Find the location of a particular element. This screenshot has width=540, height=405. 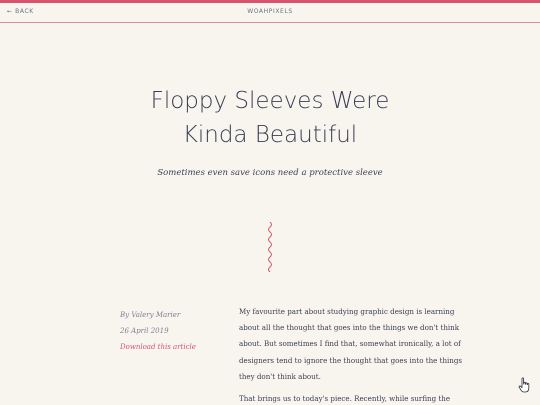

article-title-line-1: Floppy Sleeves Were is located at coordinates (270, 101).